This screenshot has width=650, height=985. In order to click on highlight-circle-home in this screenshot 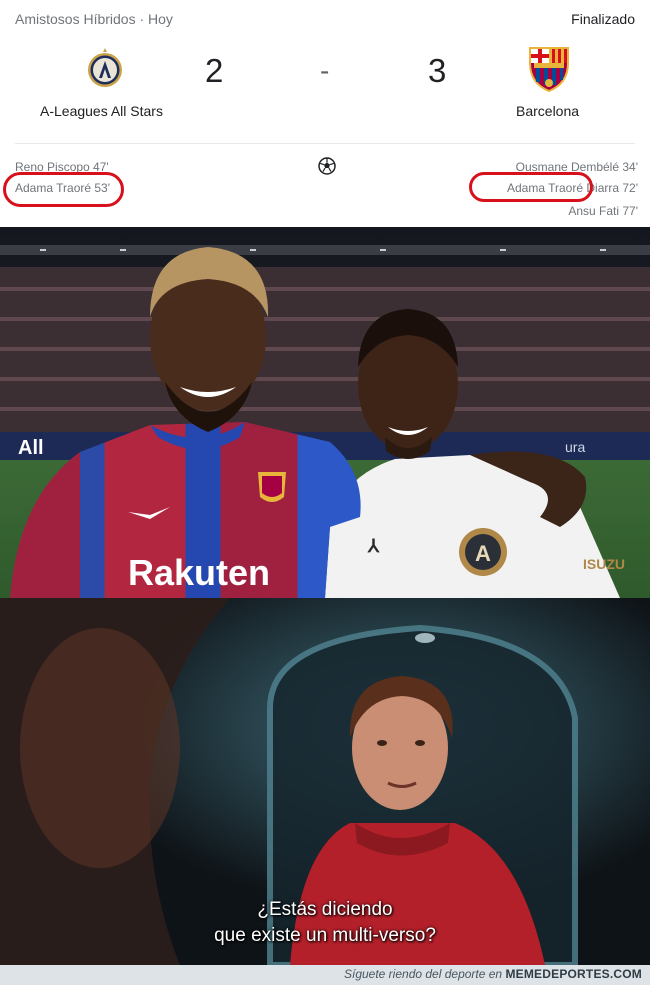, I will do `click(63, 189)`.